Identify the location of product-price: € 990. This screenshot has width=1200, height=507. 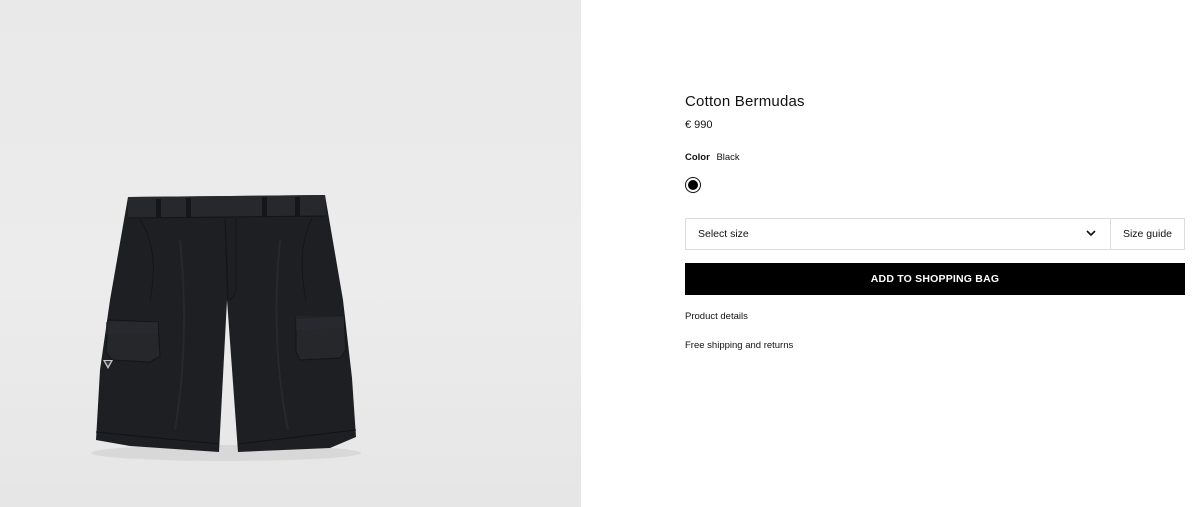
(699, 125).